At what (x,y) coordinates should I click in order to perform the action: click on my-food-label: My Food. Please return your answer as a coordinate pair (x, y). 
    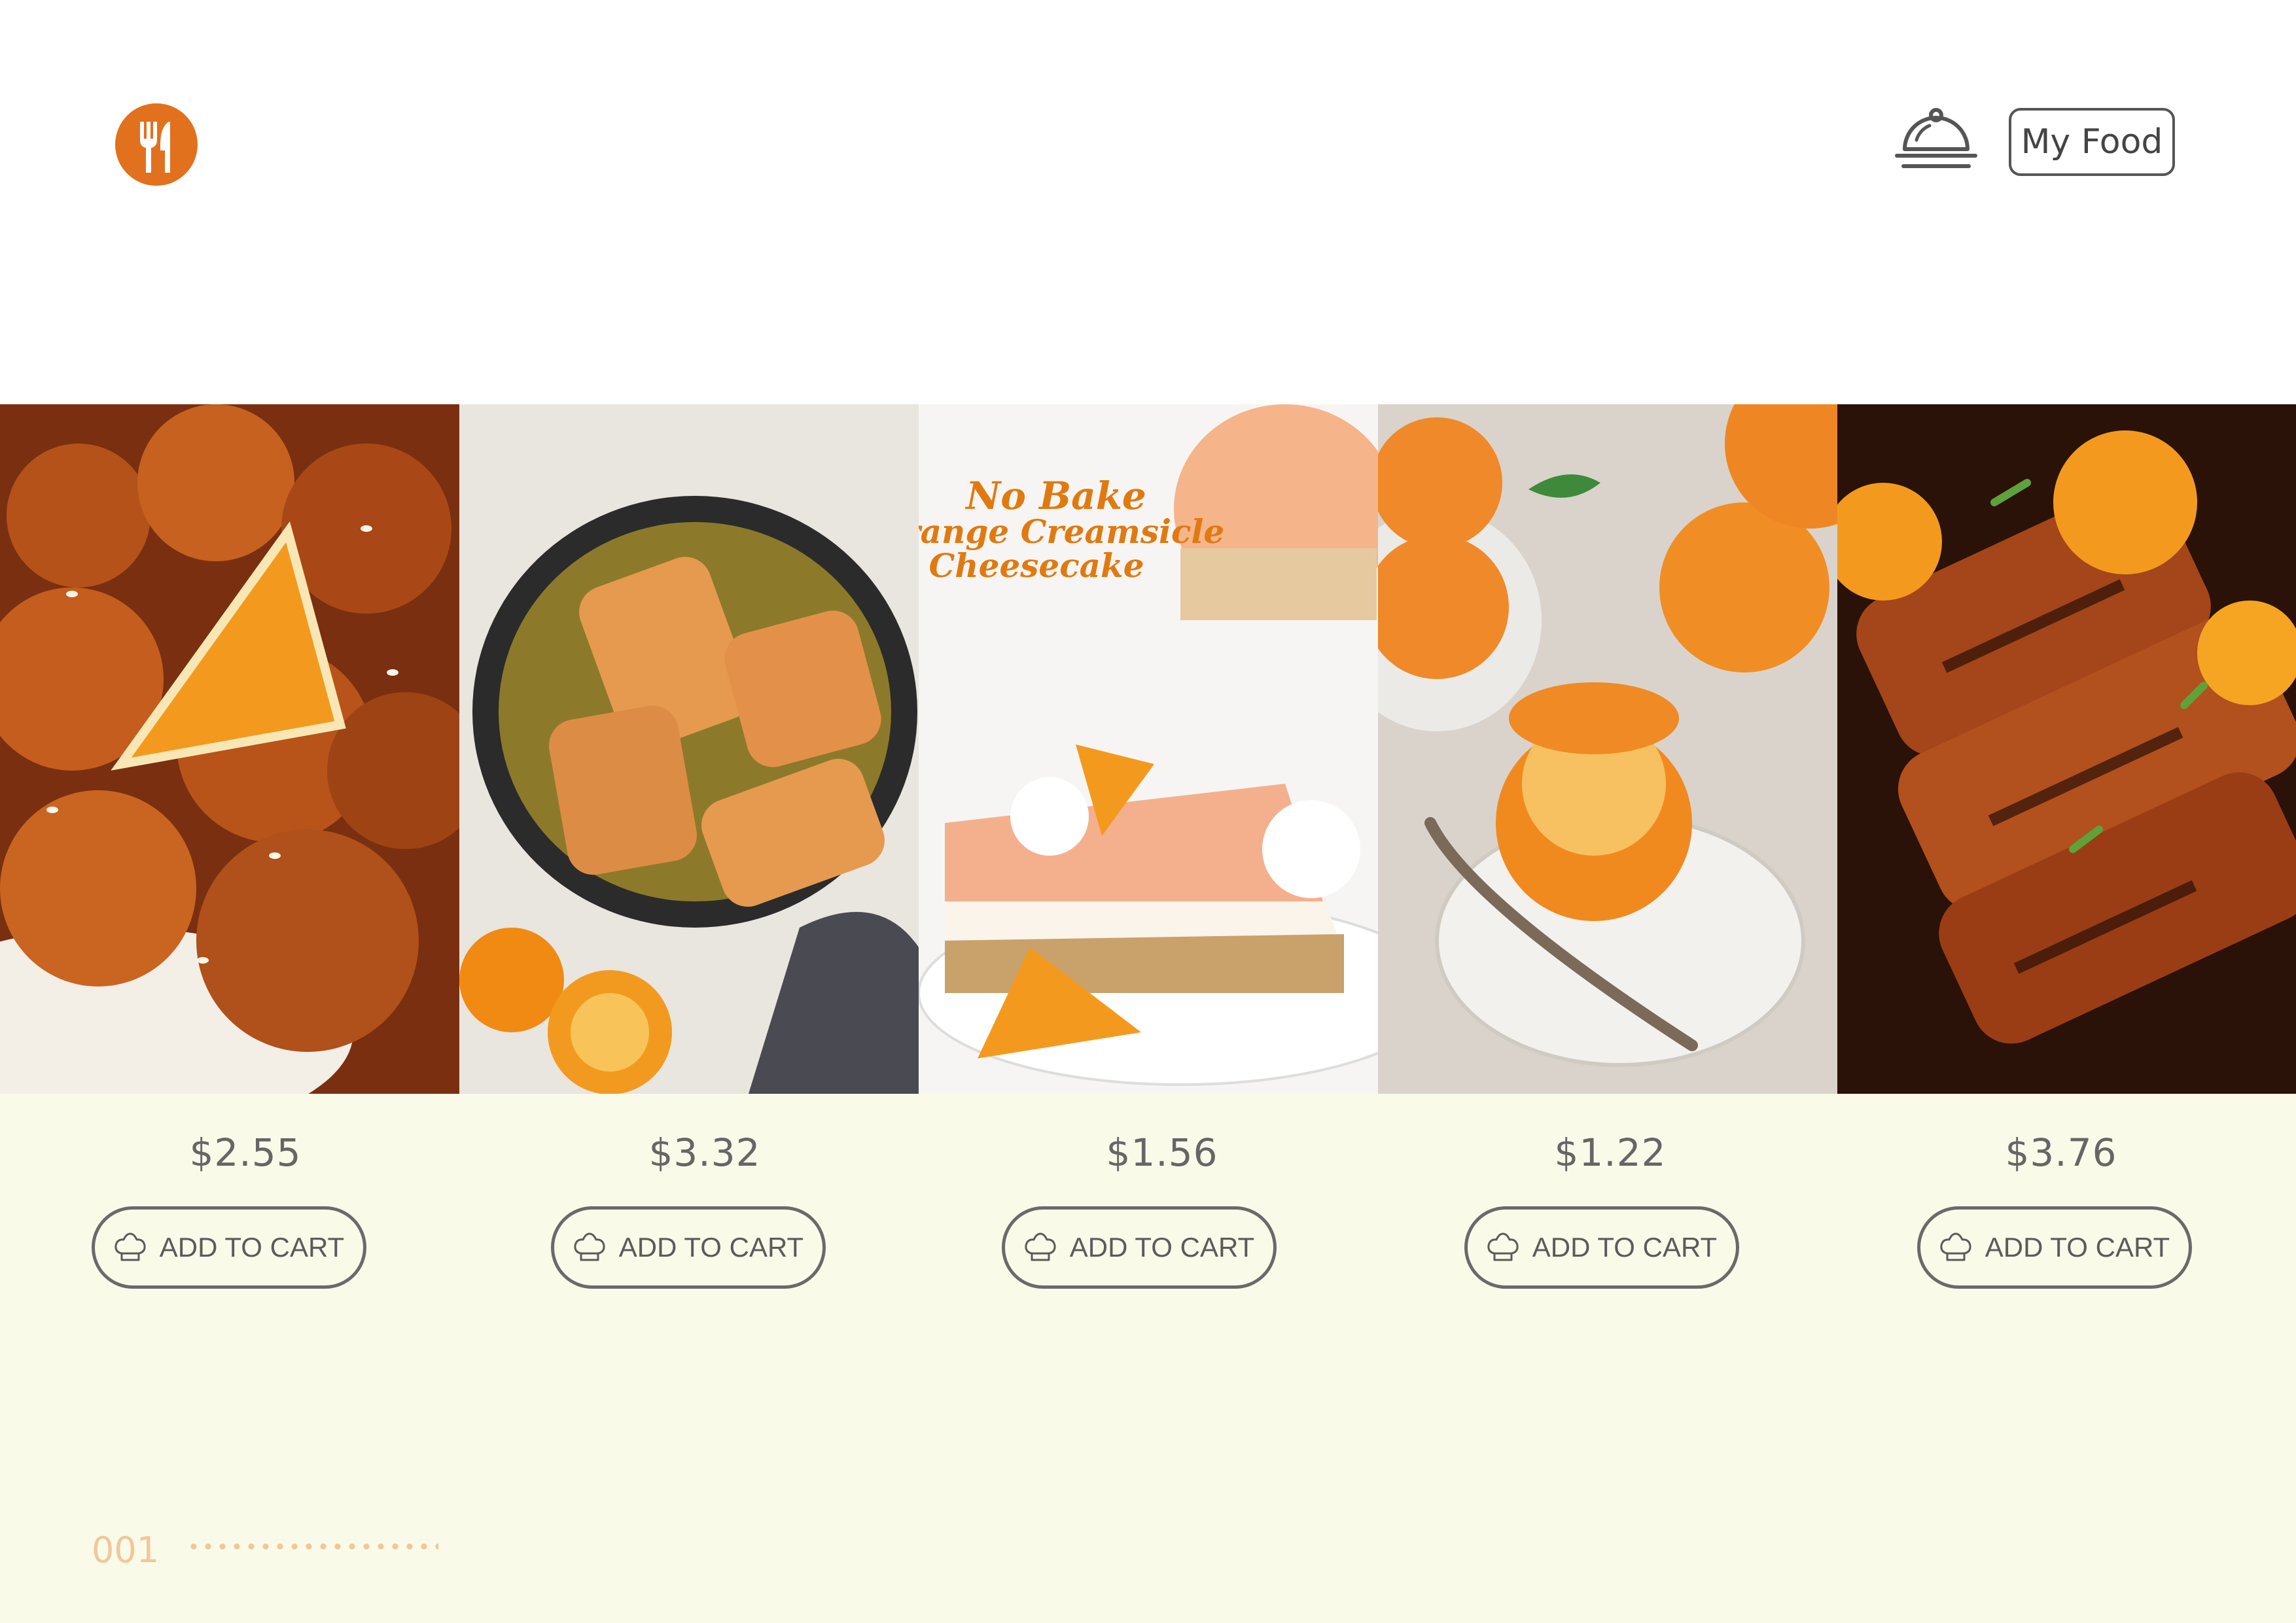
    Looking at the image, I should click on (2092, 142).